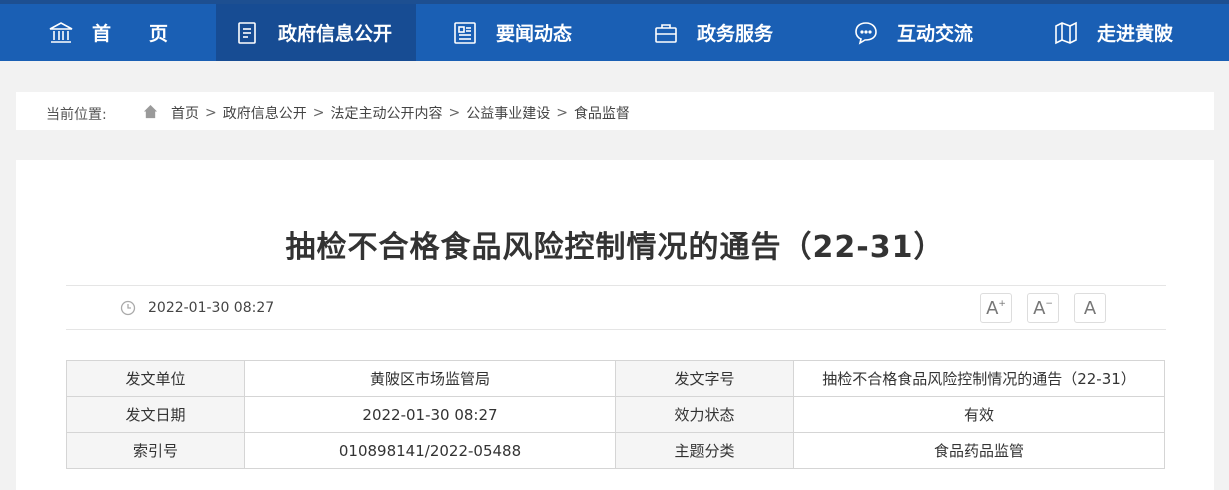 This screenshot has height=490, width=1229. What do you see at coordinates (76, 115) in the screenshot?
I see `breadcrumb-label: 当前位置:` at bounding box center [76, 115].